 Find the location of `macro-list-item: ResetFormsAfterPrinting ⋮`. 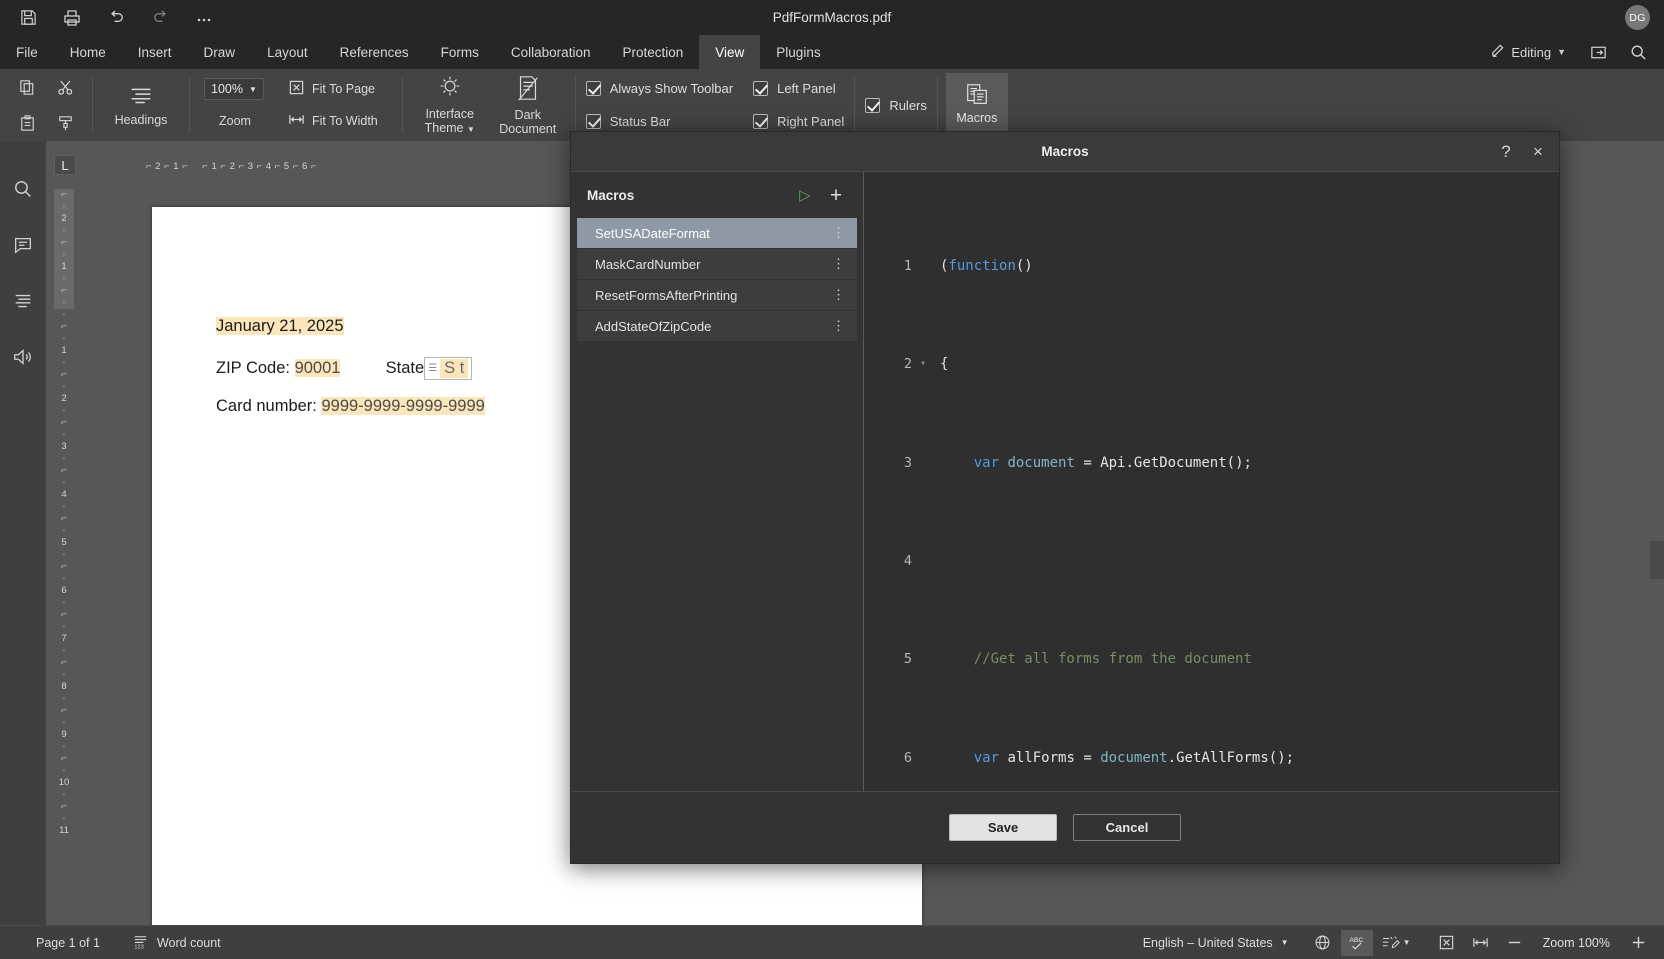

macro-list-item: ResetFormsAfterPrinting ⋮ is located at coordinates (717, 295).